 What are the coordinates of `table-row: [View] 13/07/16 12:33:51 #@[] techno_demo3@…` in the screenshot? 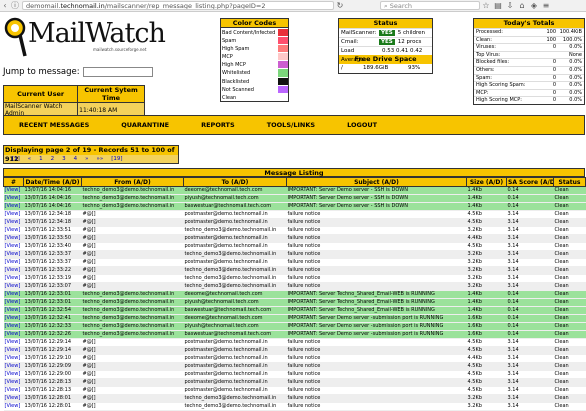 It's located at (294, 230).